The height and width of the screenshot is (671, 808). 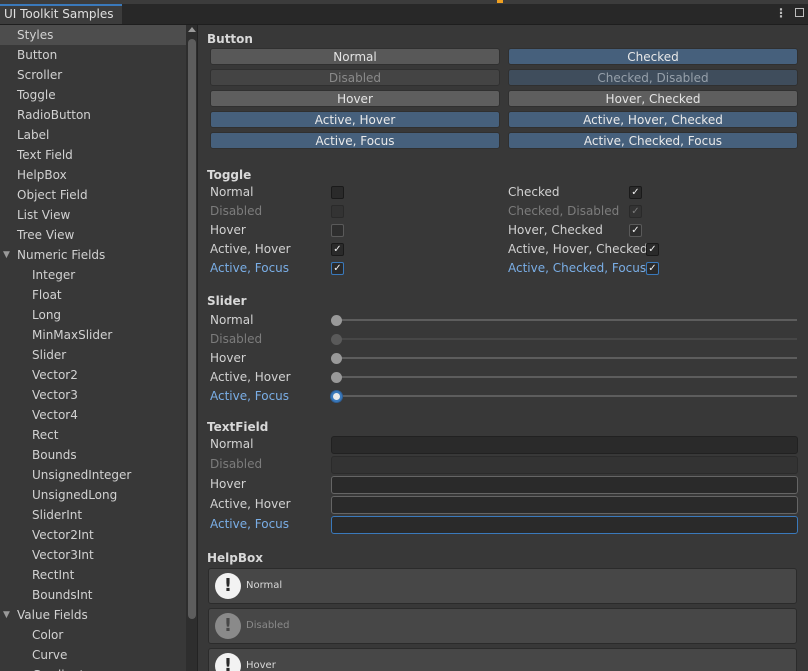 I want to click on sidebar-scrollbar, so click(x=191, y=348).